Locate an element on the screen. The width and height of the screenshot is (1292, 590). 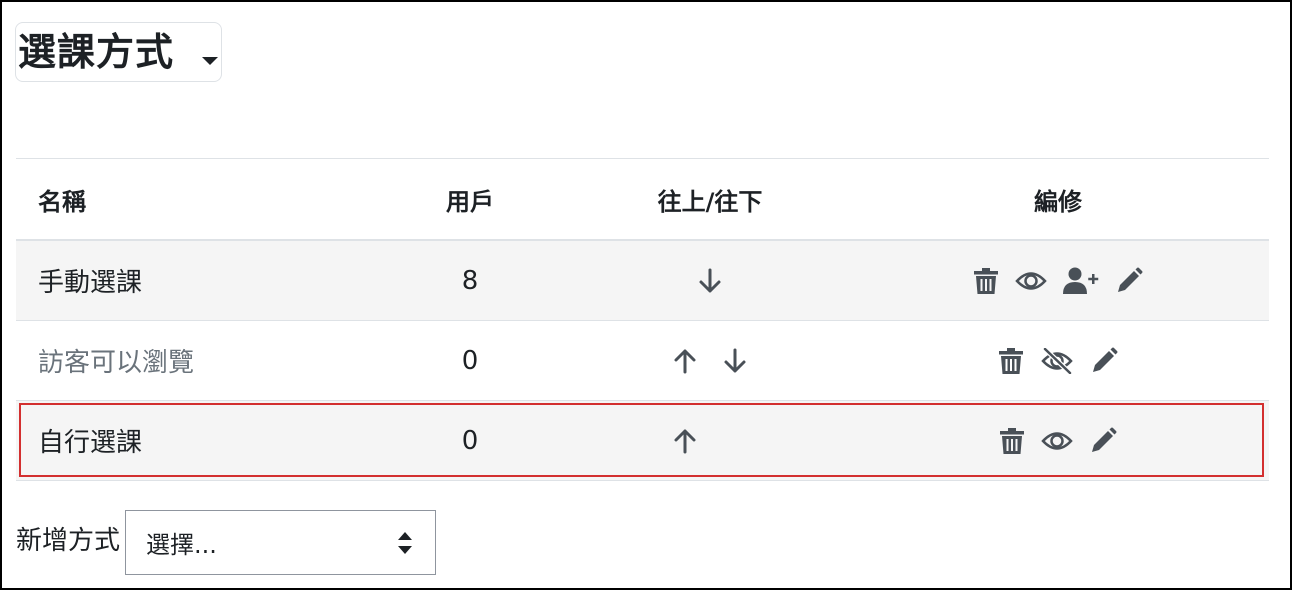
table-header-row: 名稱 用戶 往上/往下 編修 is located at coordinates (642, 200).